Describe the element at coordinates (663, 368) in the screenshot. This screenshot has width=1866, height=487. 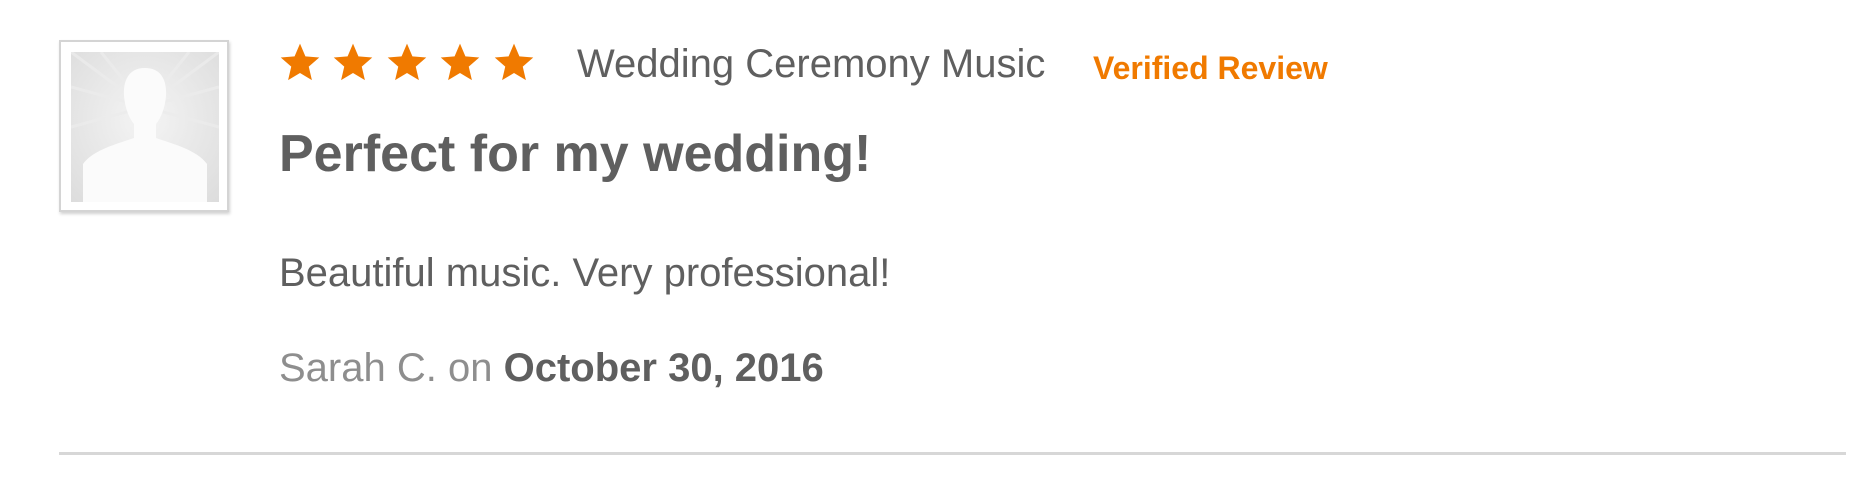
I see `review-date: October 30, 2016` at that location.